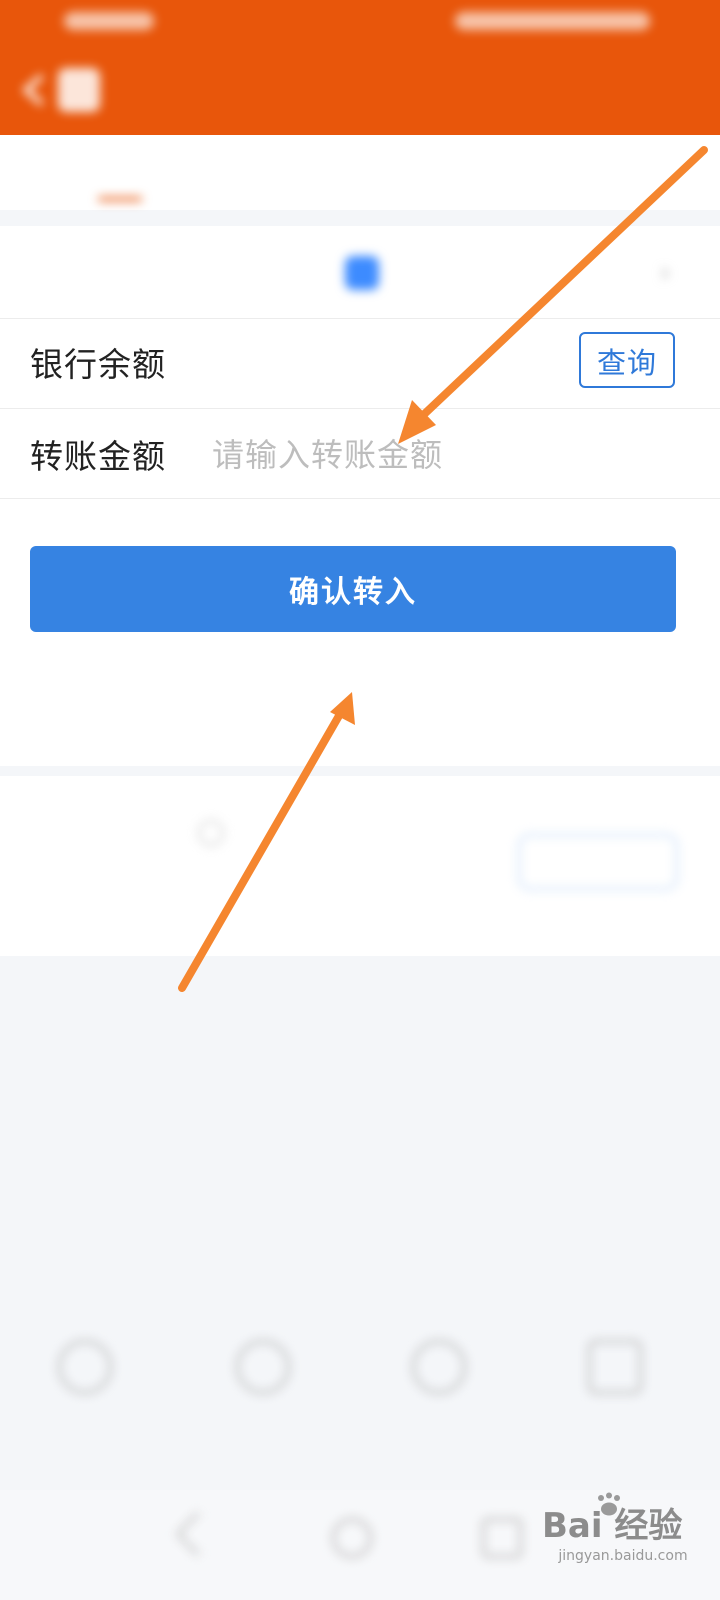 The width and height of the screenshot is (720, 1600). I want to click on feedback-icon, so click(615, 1367).